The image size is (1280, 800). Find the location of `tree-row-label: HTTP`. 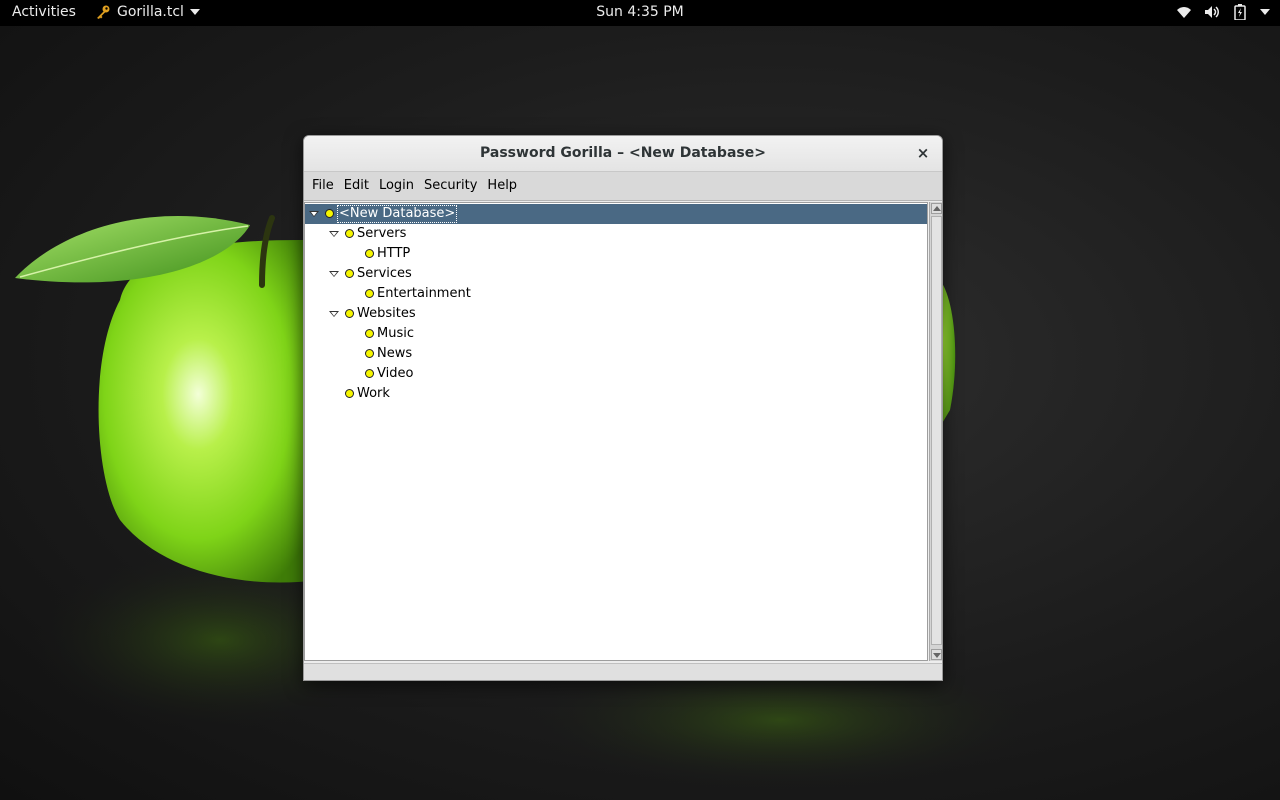

tree-row-label: HTTP is located at coordinates (394, 253).